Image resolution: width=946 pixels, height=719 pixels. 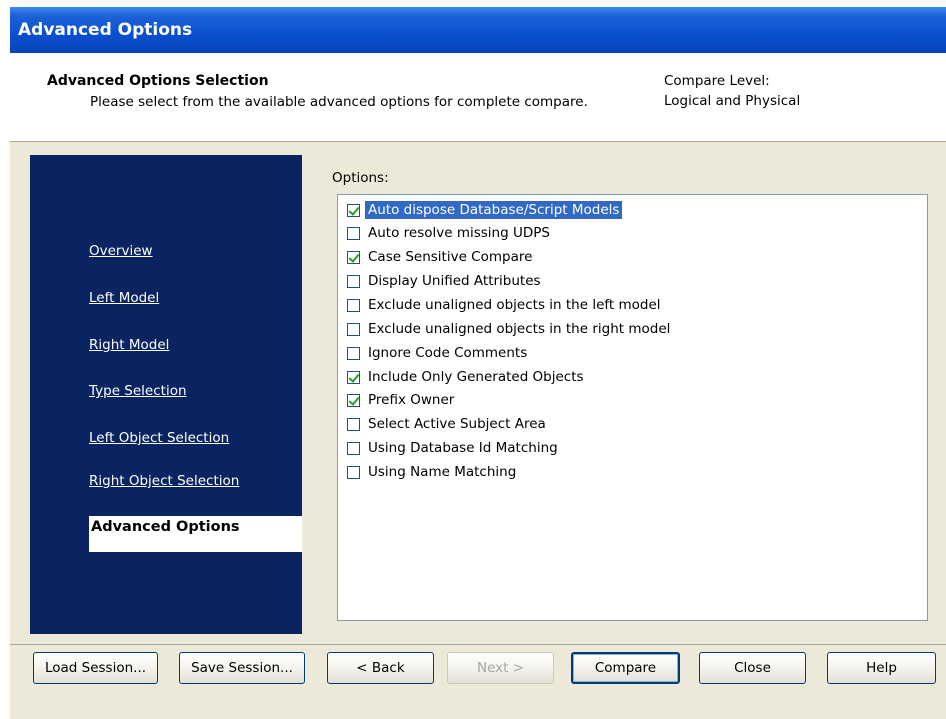 I want to click on option-label: Using Name Matching, so click(x=442, y=472).